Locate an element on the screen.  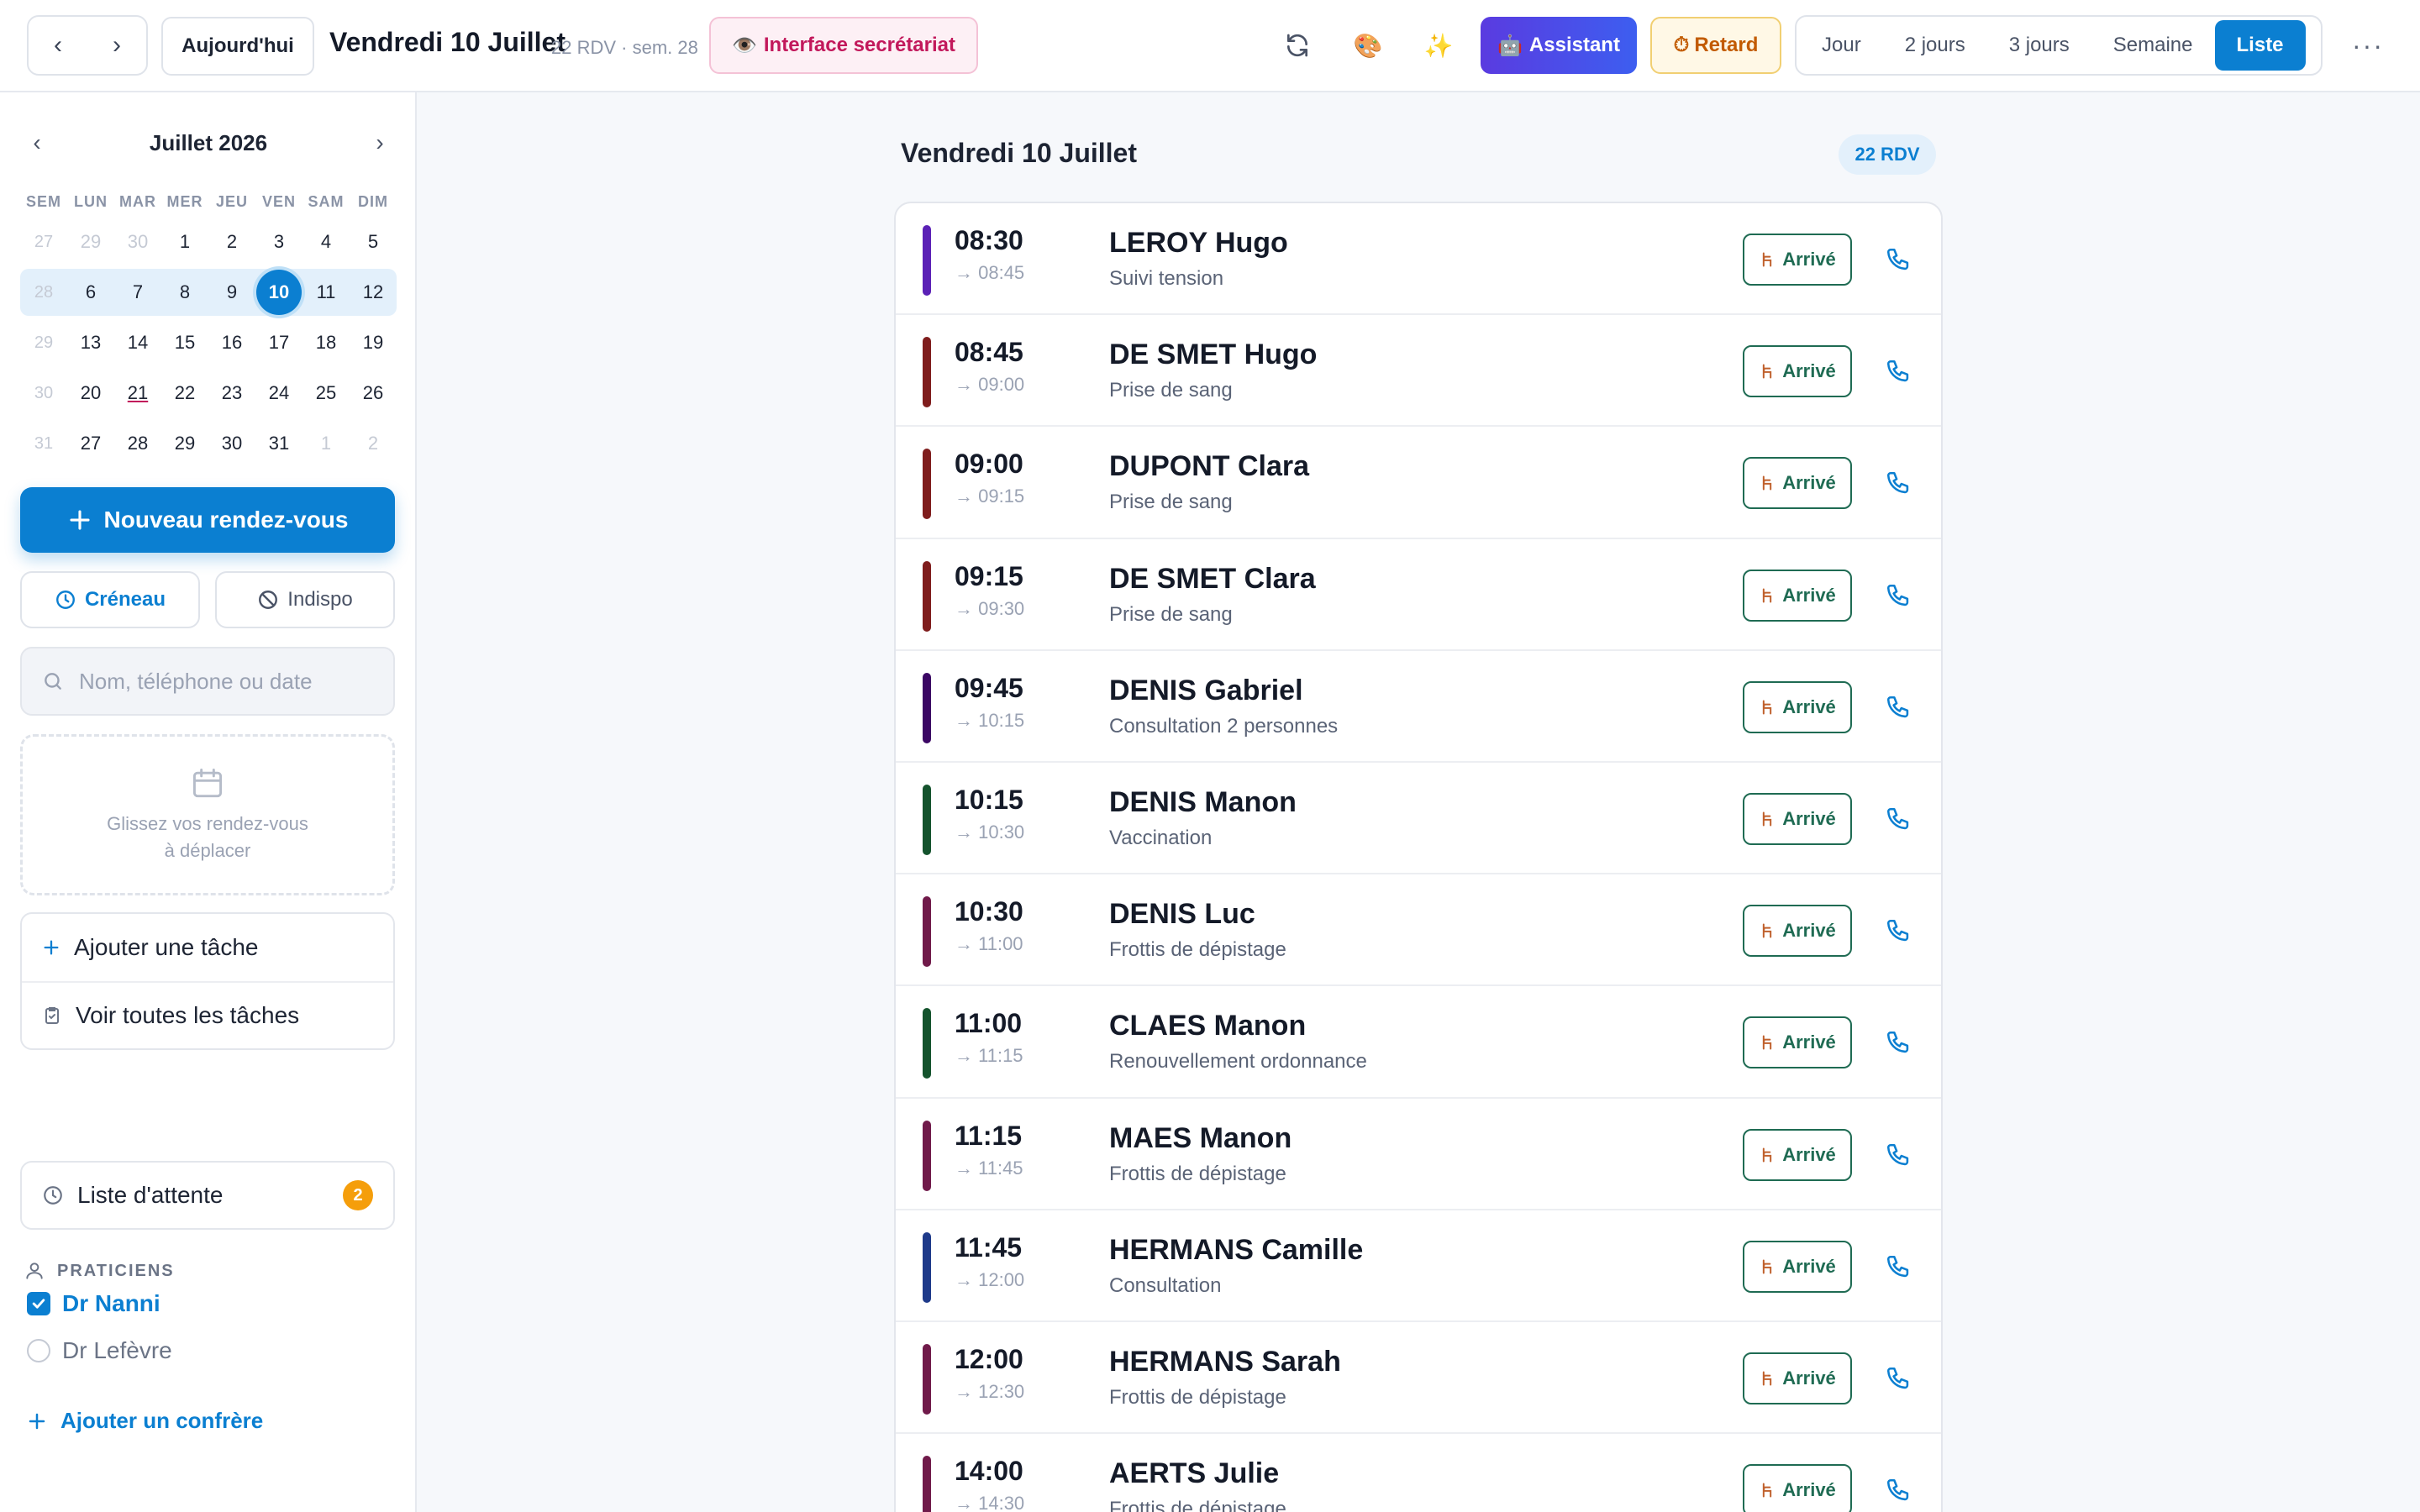
waitlist-button: Liste d'attente 2 is located at coordinates (207, 1195).